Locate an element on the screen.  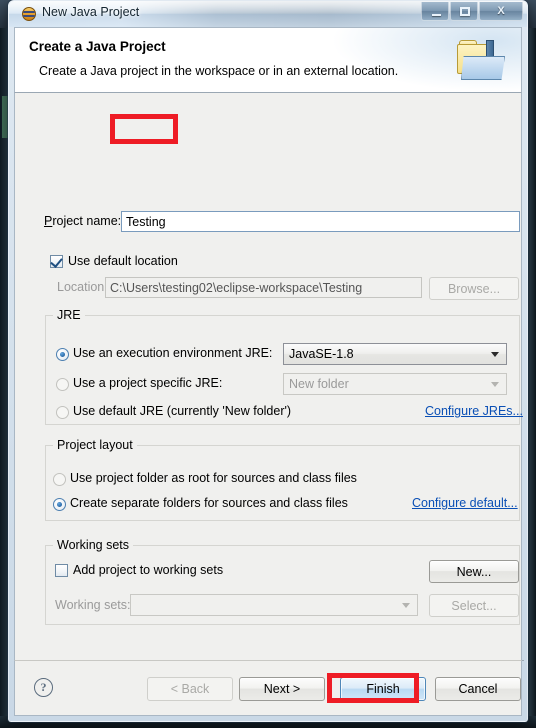
window-titlebar: New Java Project X is located at coordinates (268, 14).